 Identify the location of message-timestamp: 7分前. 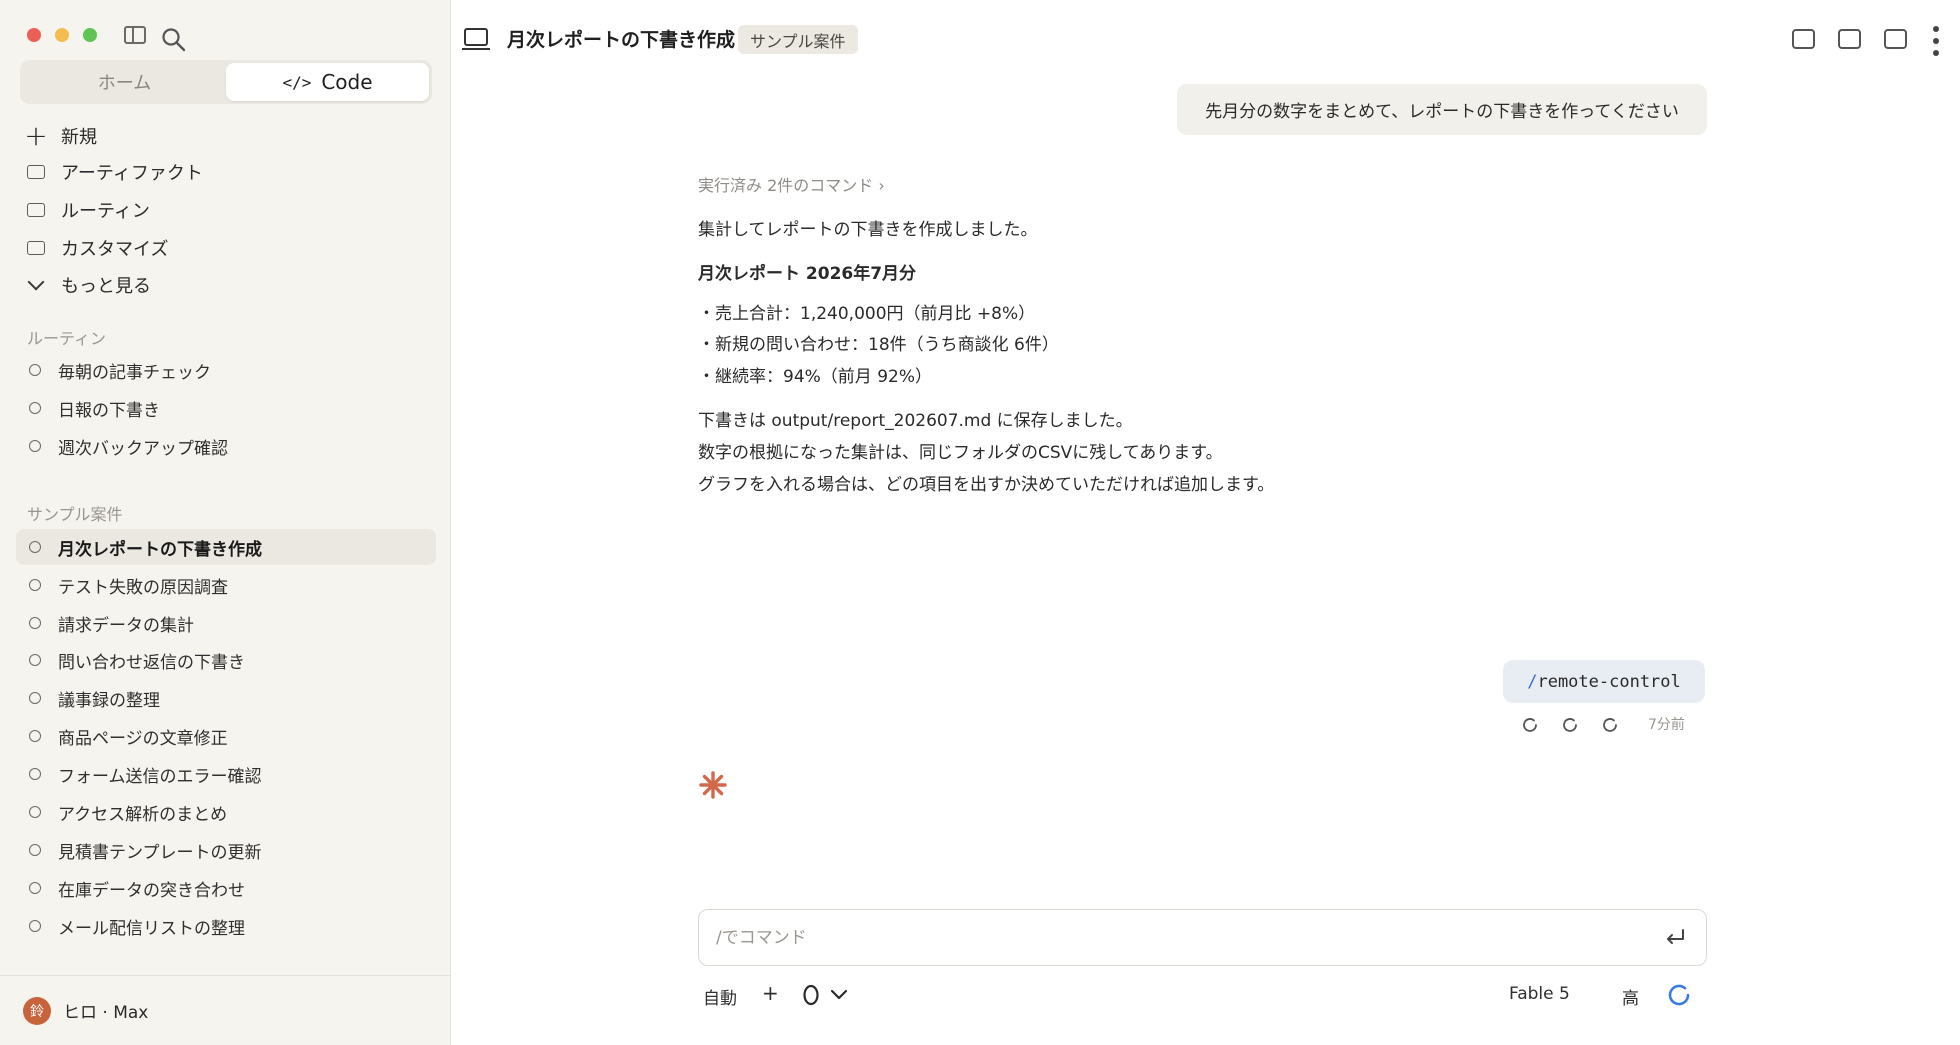
(1666, 725).